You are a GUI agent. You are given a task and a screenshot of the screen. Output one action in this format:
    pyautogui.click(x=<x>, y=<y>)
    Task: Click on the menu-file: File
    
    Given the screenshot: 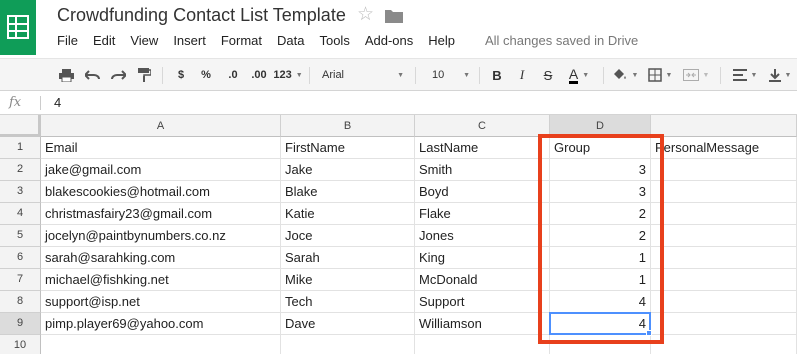 What is the action you would take?
    pyautogui.click(x=67, y=41)
    